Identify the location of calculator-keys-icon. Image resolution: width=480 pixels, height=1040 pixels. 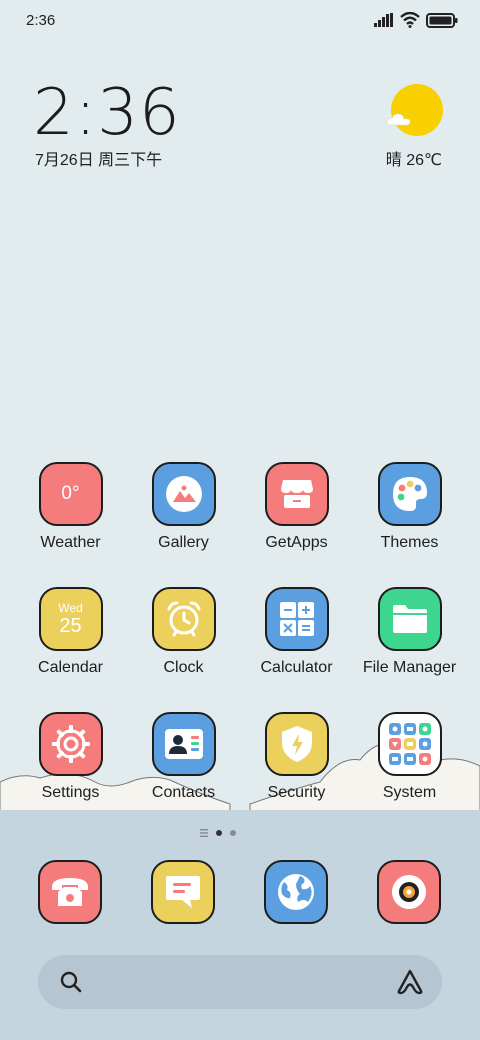
(296, 619).